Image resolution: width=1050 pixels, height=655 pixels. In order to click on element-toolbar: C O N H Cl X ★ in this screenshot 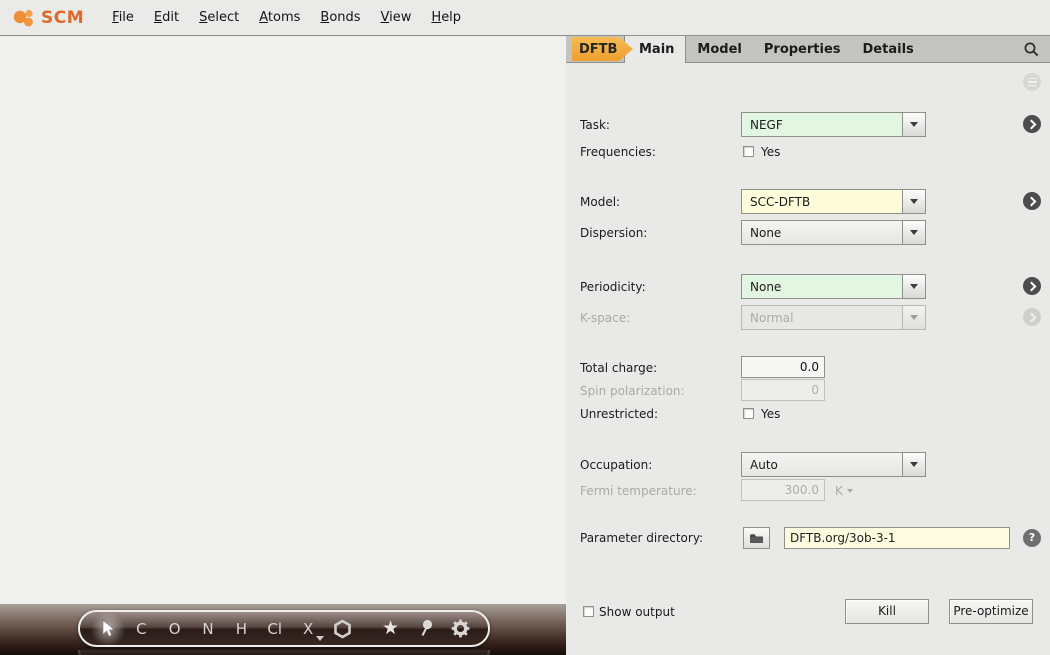, I will do `click(284, 628)`.